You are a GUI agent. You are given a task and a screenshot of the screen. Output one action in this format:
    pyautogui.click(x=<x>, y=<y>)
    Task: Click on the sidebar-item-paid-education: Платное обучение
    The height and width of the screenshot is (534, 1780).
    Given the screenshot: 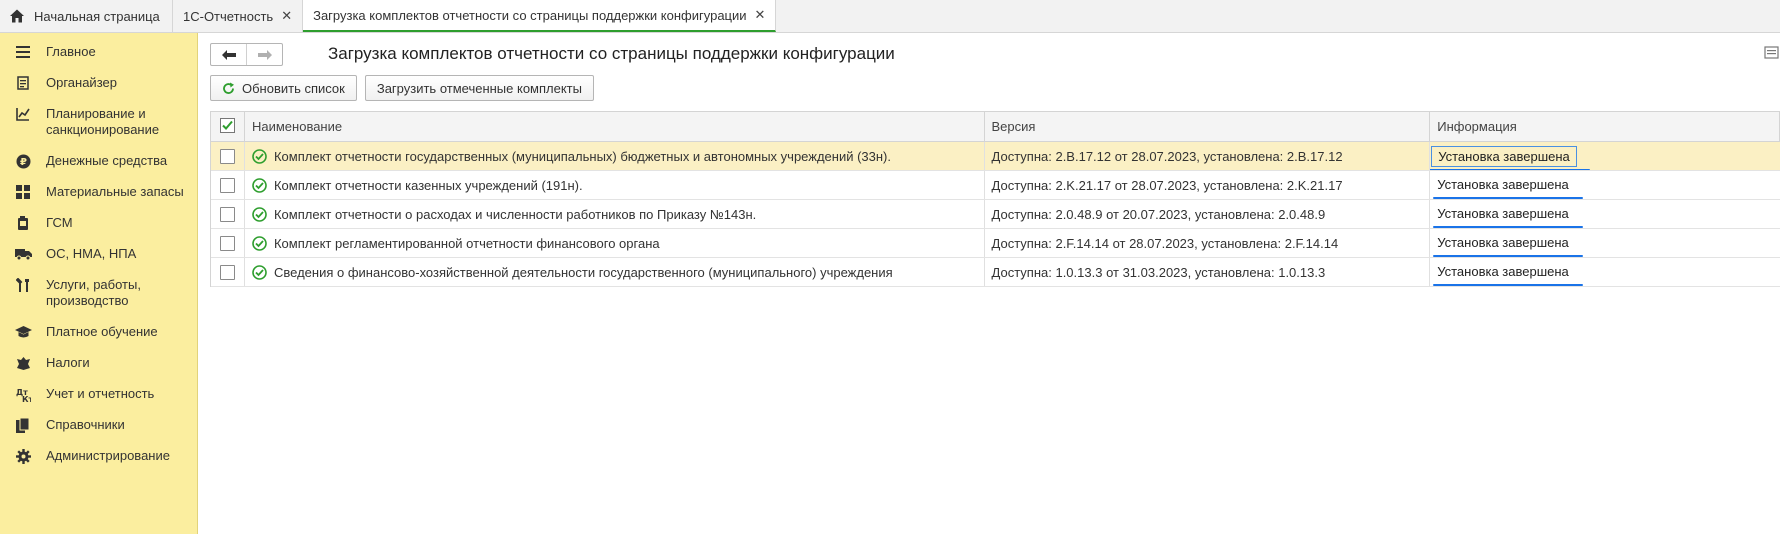 What is the action you would take?
    pyautogui.click(x=98, y=338)
    